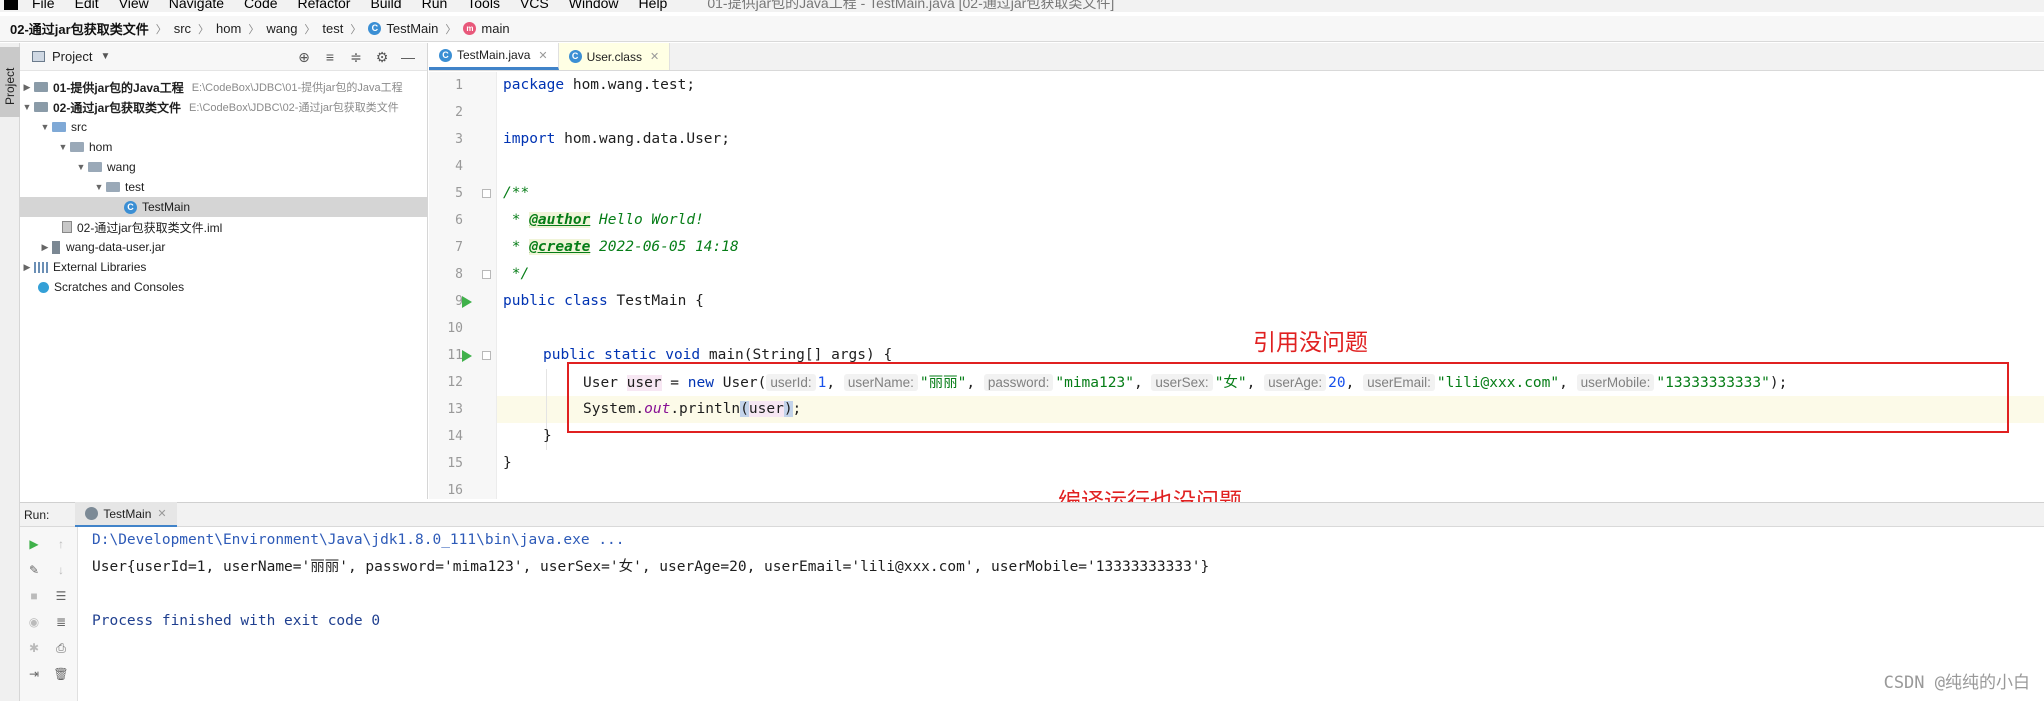 This screenshot has height=701, width=2044. What do you see at coordinates (228, 28) in the screenshot?
I see `breadcrumb-hom: hom` at bounding box center [228, 28].